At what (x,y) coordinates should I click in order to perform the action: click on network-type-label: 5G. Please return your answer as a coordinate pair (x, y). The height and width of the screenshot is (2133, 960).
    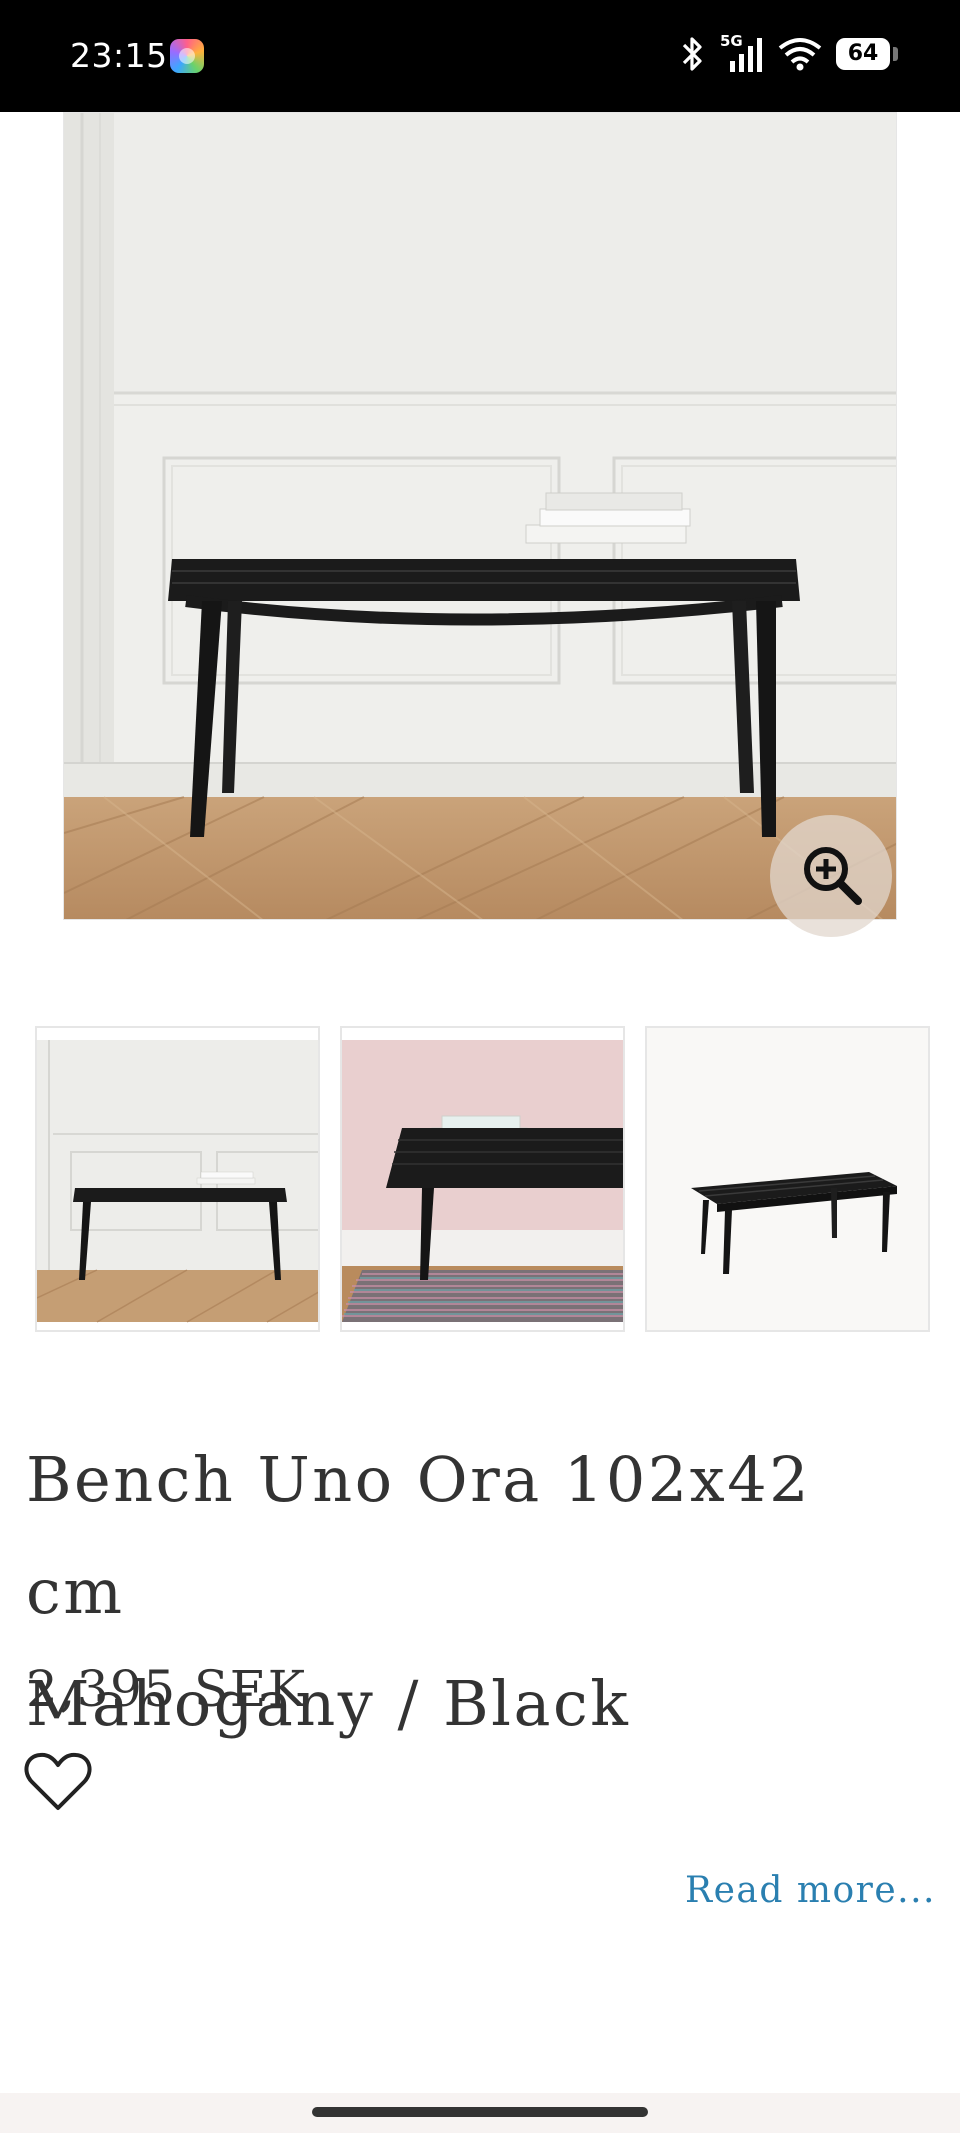
    Looking at the image, I should click on (731, 41).